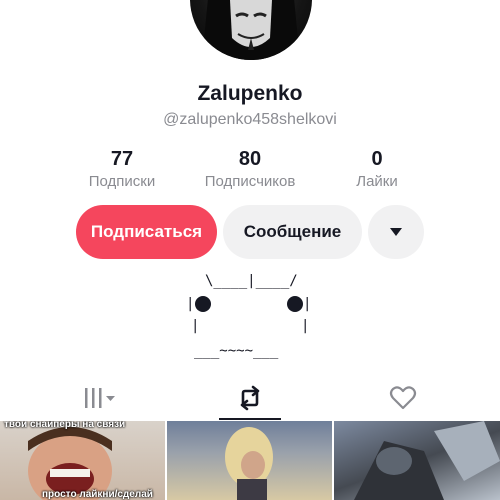 The height and width of the screenshot is (500, 500). I want to click on bio-line-4: |, so click(195, 326).